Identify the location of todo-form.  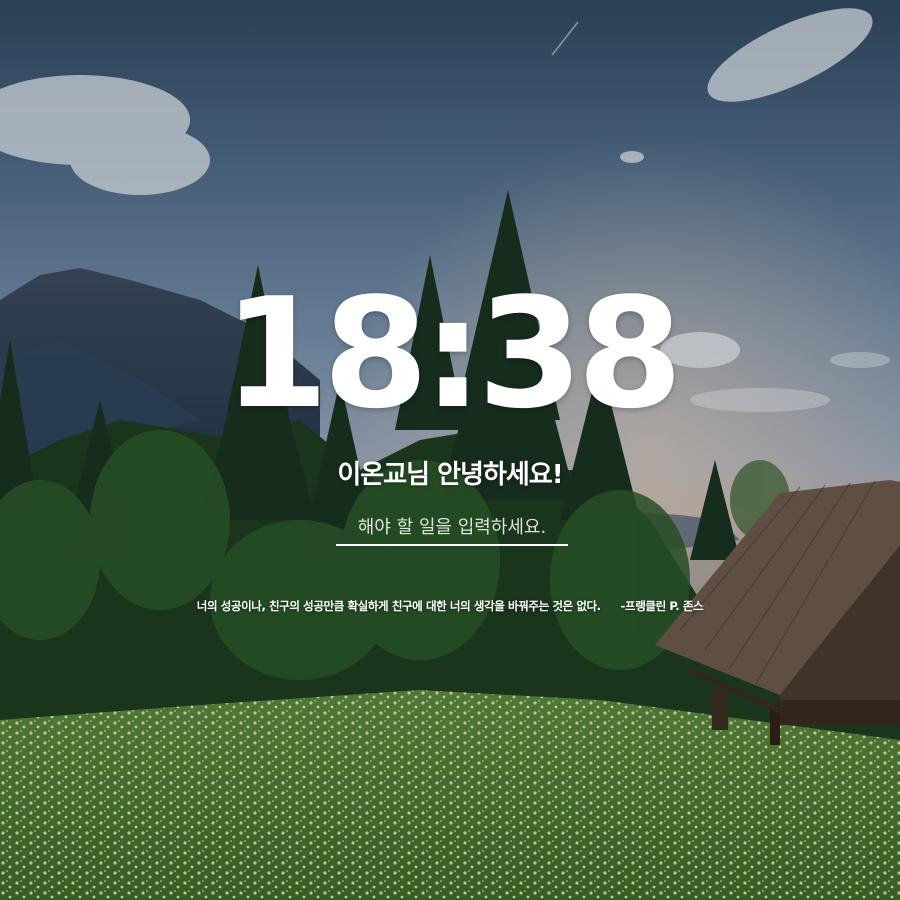
(452, 528).